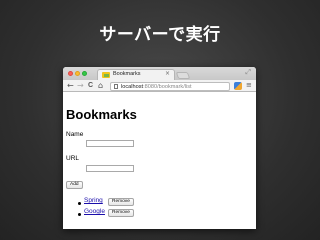 The width and height of the screenshot is (320, 240). What do you see at coordinates (100, 86) in the screenshot?
I see `home-icon: ⌂` at bounding box center [100, 86].